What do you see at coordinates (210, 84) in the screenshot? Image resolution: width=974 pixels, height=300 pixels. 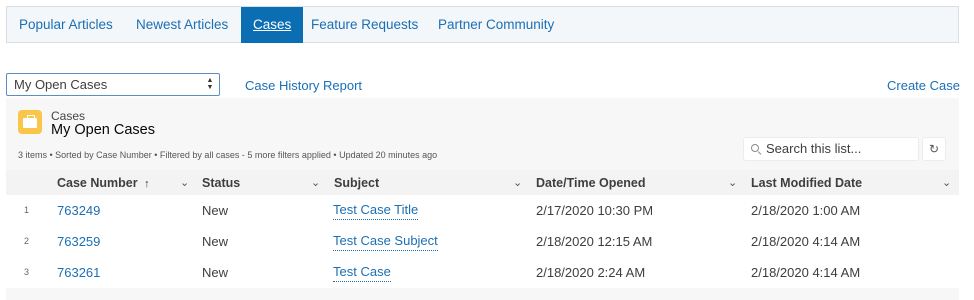 I see `select-arrows-icon: ▲ ▼` at bounding box center [210, 84].